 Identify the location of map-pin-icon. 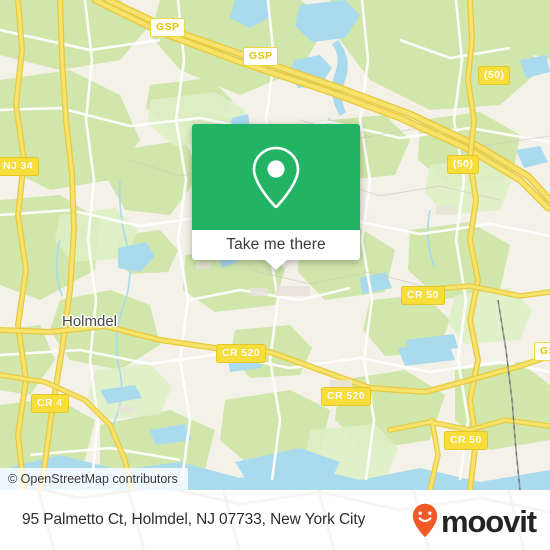
(276, 177).